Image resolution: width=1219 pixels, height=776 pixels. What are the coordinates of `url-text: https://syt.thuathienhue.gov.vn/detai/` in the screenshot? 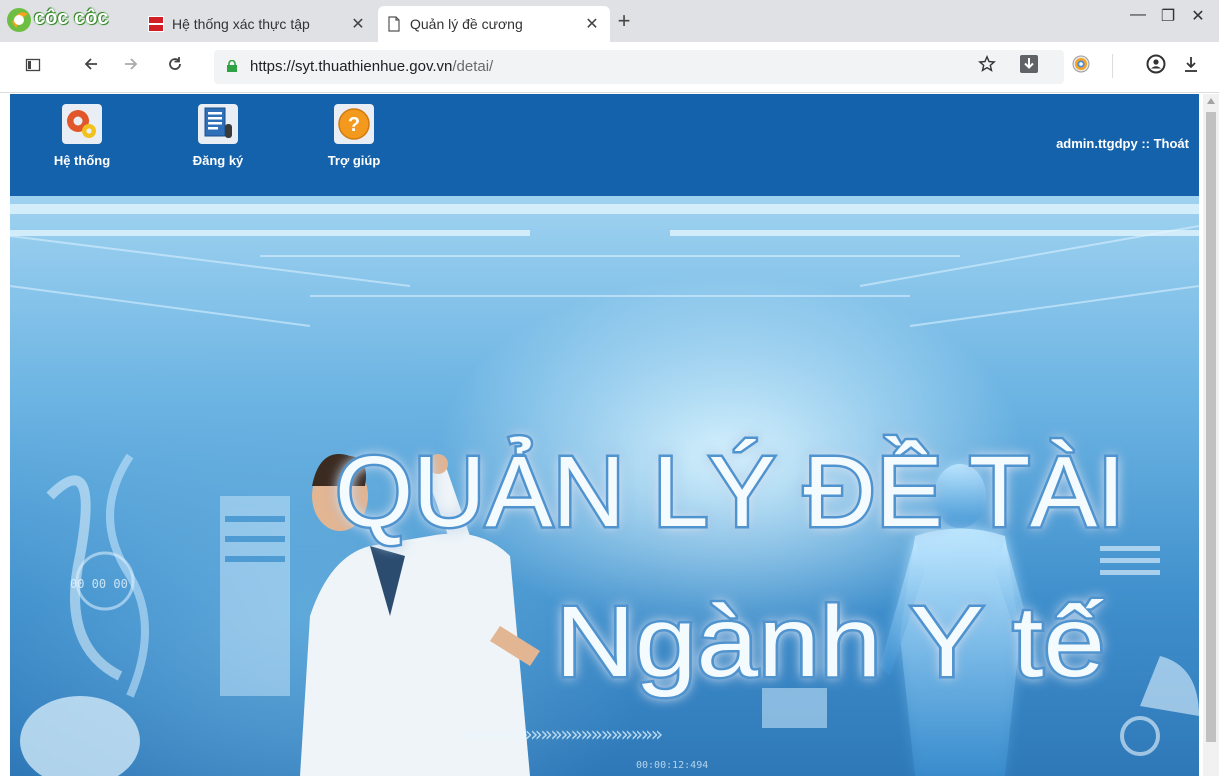 It's located at (371, 66).